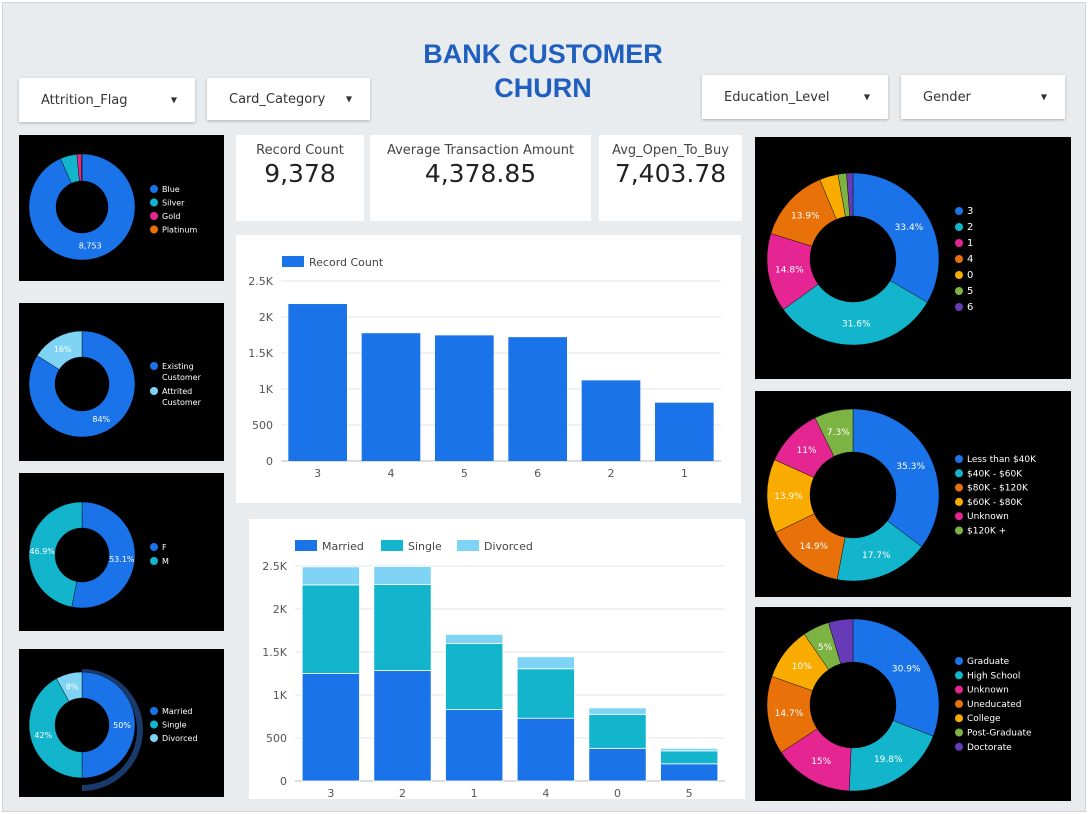 This screenshot has height=814, width=1088. I want to click on legend-label-f: F, so click(164, 547).